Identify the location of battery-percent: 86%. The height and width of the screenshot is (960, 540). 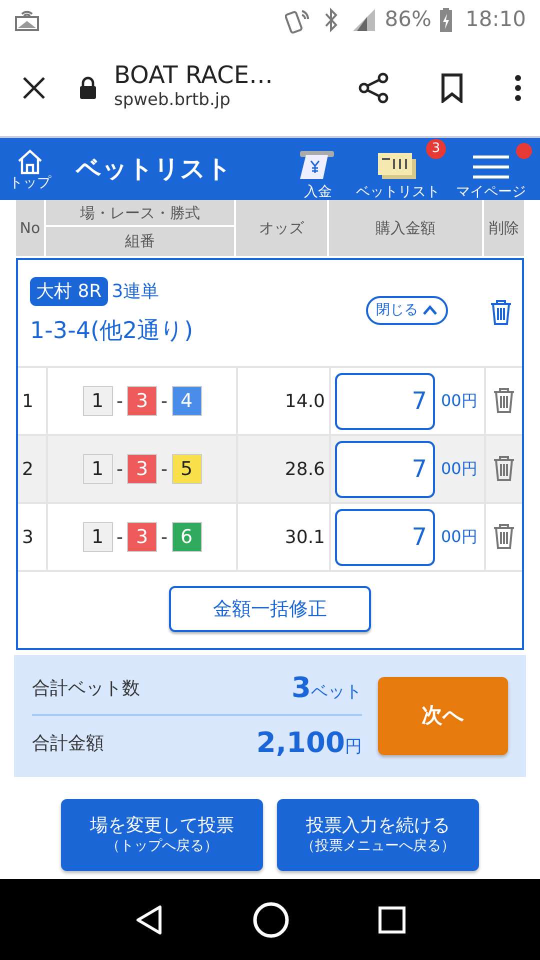
(408, 20).